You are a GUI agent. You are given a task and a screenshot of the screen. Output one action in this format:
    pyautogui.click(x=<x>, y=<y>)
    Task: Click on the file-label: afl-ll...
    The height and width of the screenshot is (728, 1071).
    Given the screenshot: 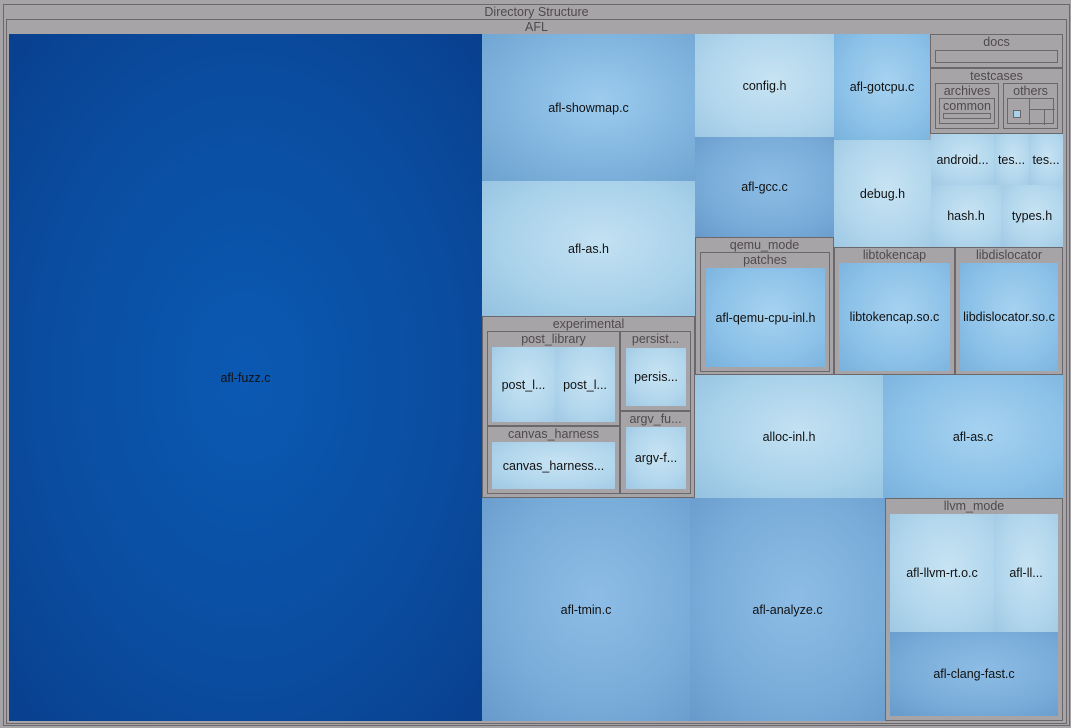 What is the action you would take?
    pyautogui.click(x=1026, y=573)
    